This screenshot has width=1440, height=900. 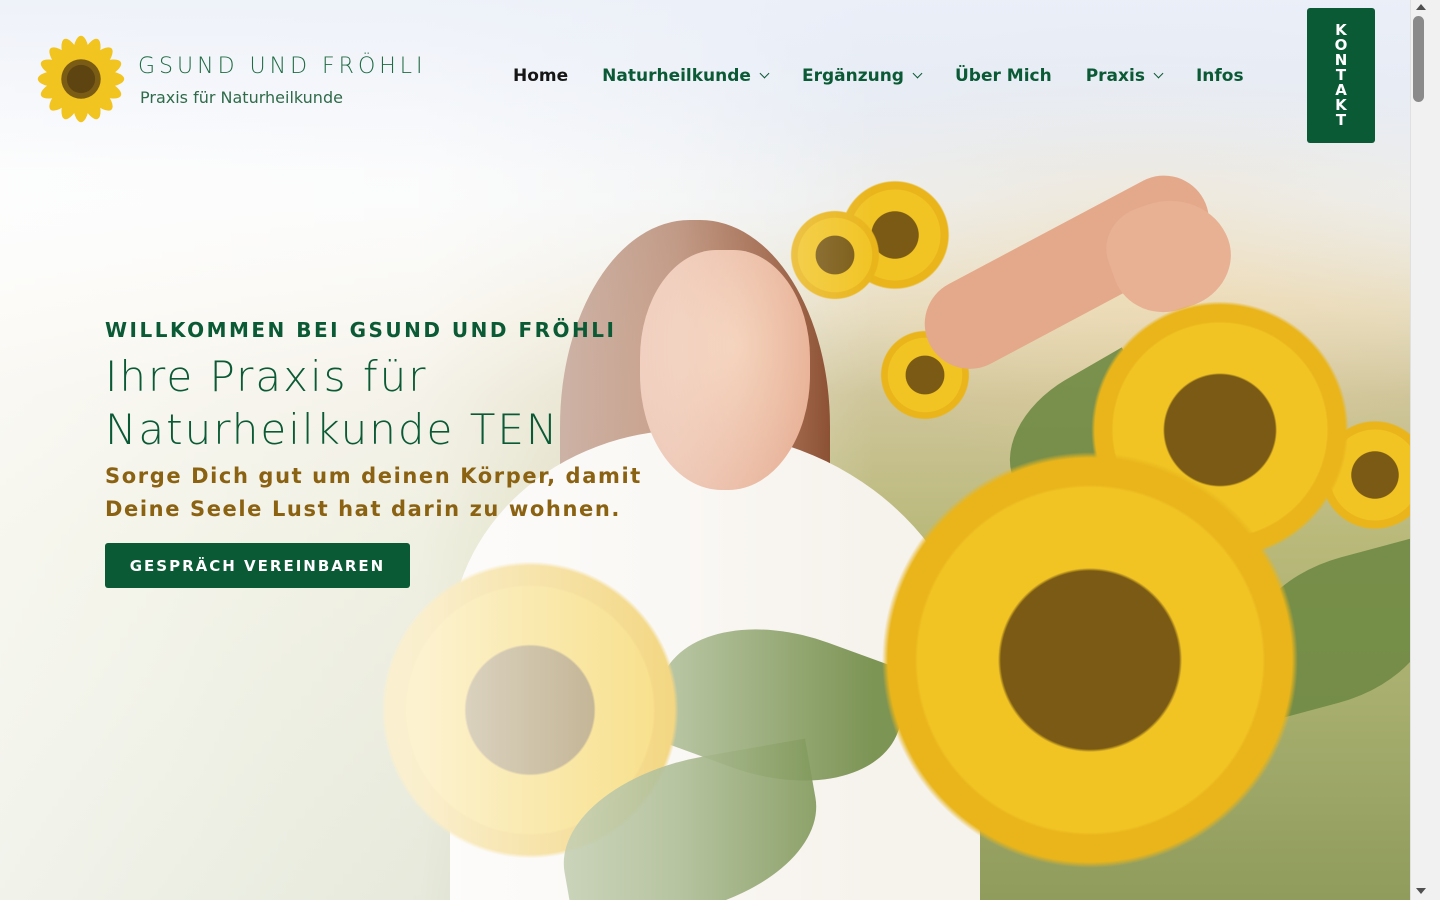 What do you see at coordinates (1421, 7) in the screenshot?
I see `scroll-up-arrow-icon` at bounding box center [1421, 7].